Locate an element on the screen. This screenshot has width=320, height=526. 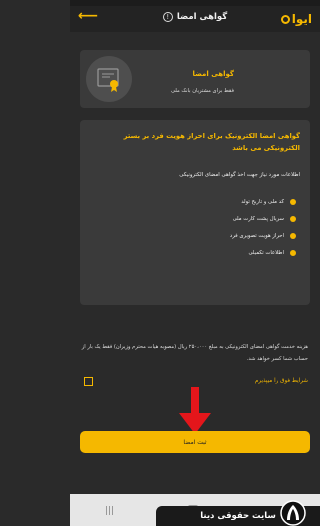
certificate-card: گواهی امضا فقط برای مشتریان بانک ملی is located at coordinates (195, 79).